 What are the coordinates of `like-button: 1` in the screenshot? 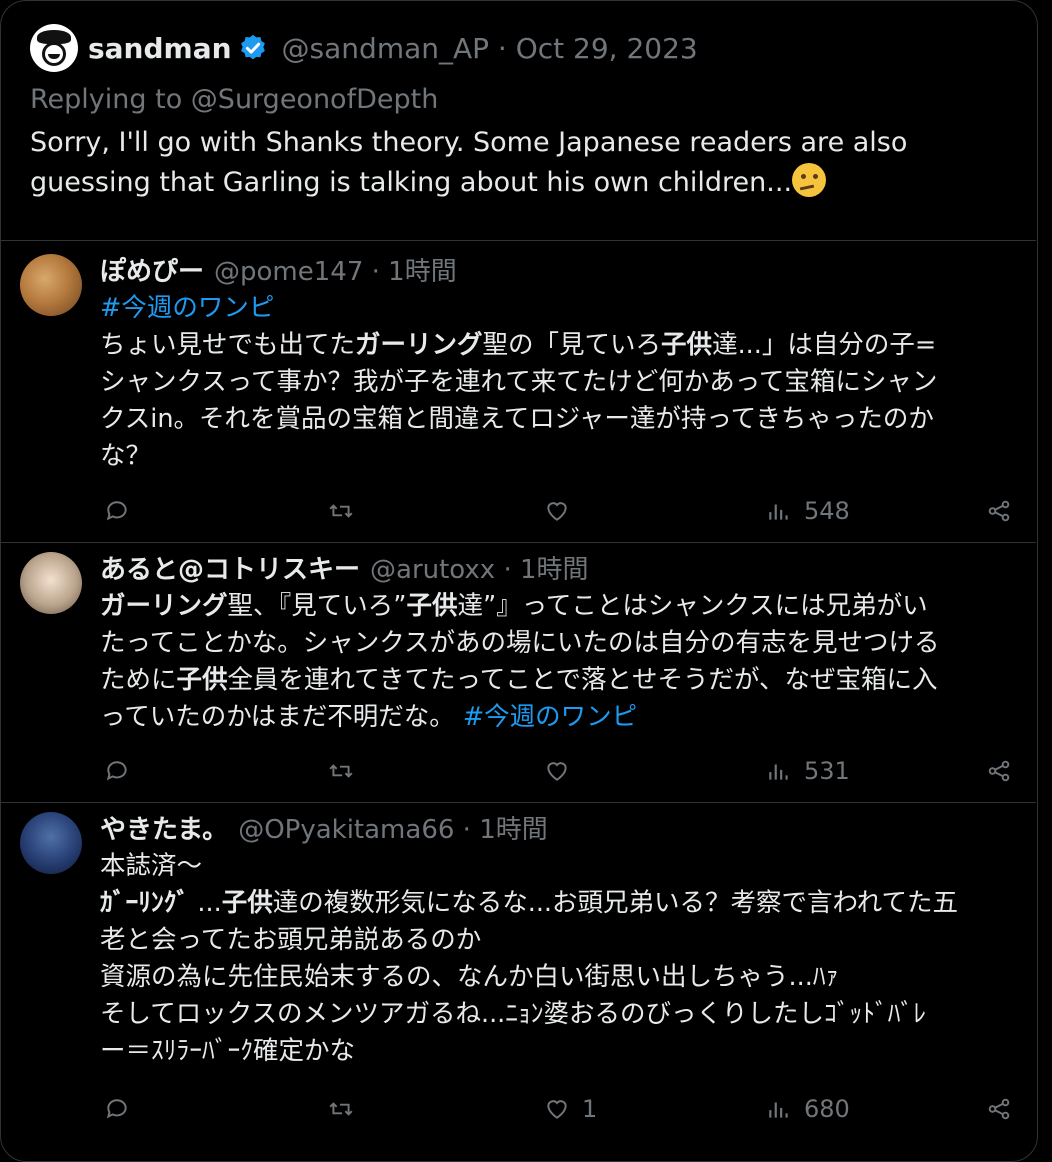 It's located at (570, 1109).